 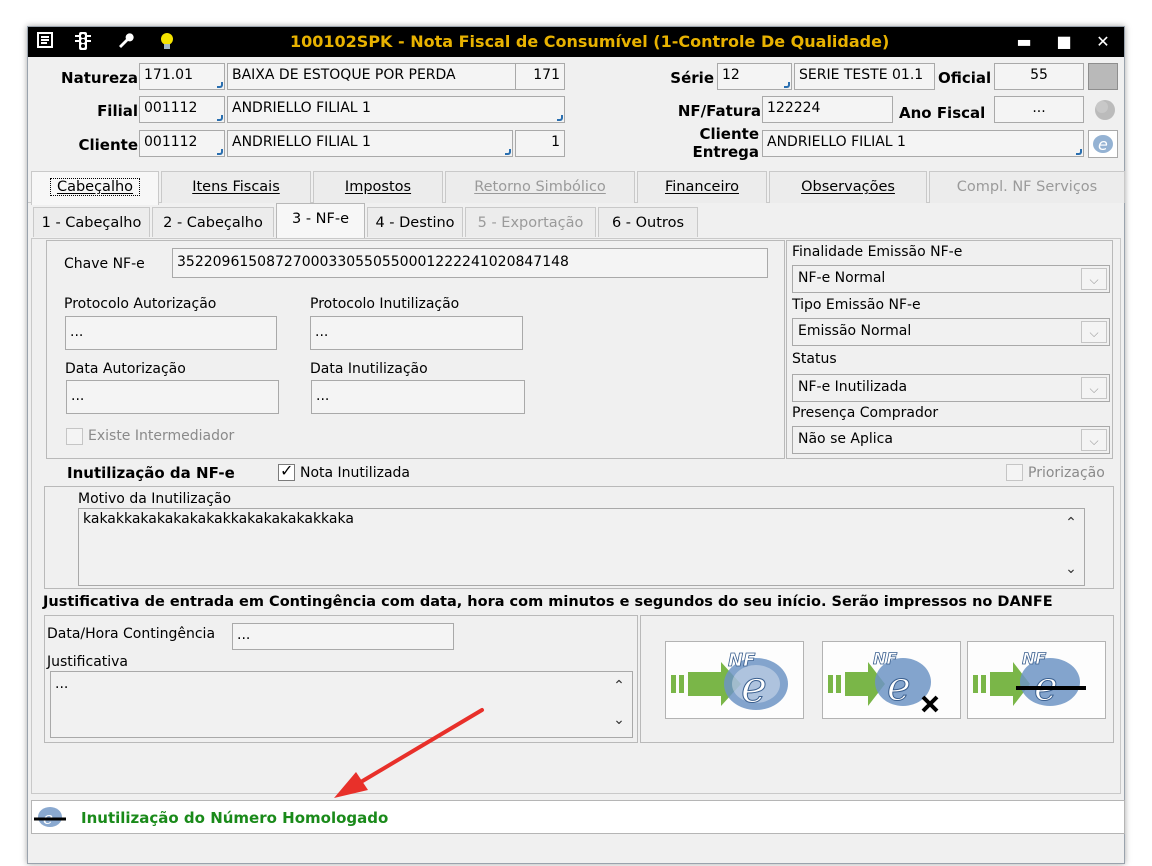 What do you see at coordinates (540, 187) in the screenshot?
I see `tab-retorno-simbolico: Retorno Simbólico` at bounding box center [540, 187].